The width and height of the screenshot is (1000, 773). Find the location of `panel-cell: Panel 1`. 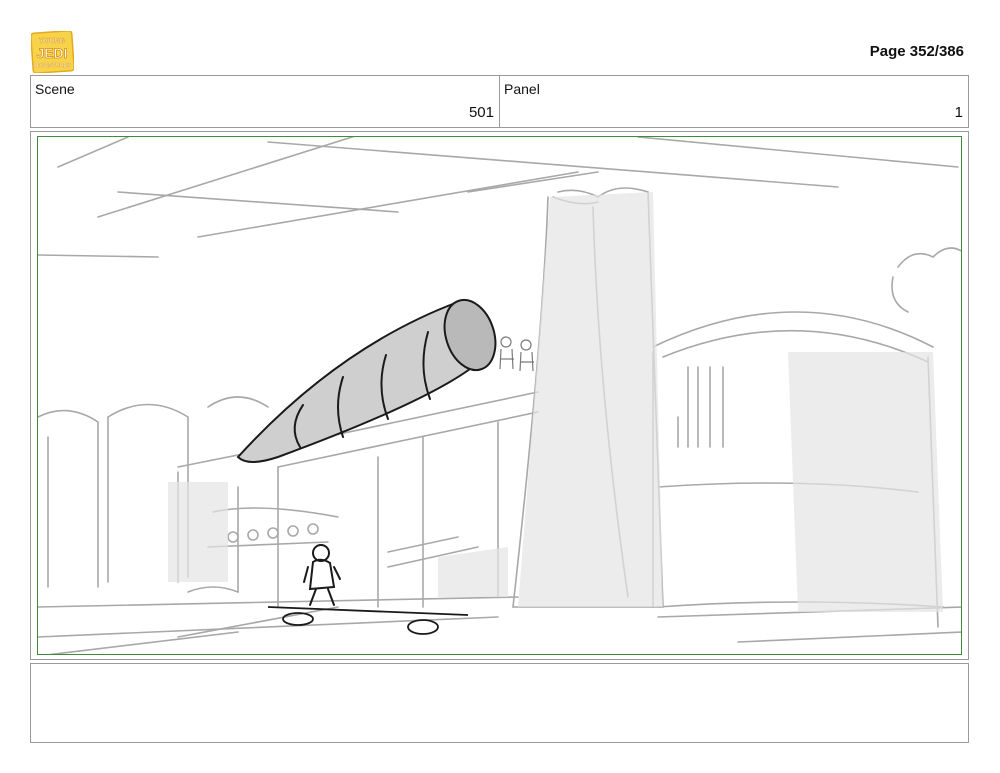

panel-cell: Panel 1 is located at coordinates (733, 101).